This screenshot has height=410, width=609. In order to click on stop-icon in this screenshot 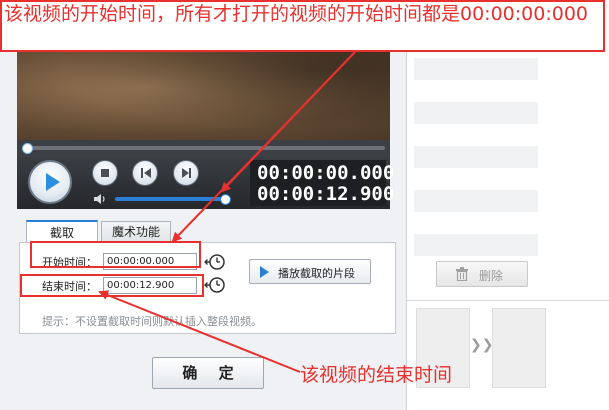, I will do `click(105, 173)`.